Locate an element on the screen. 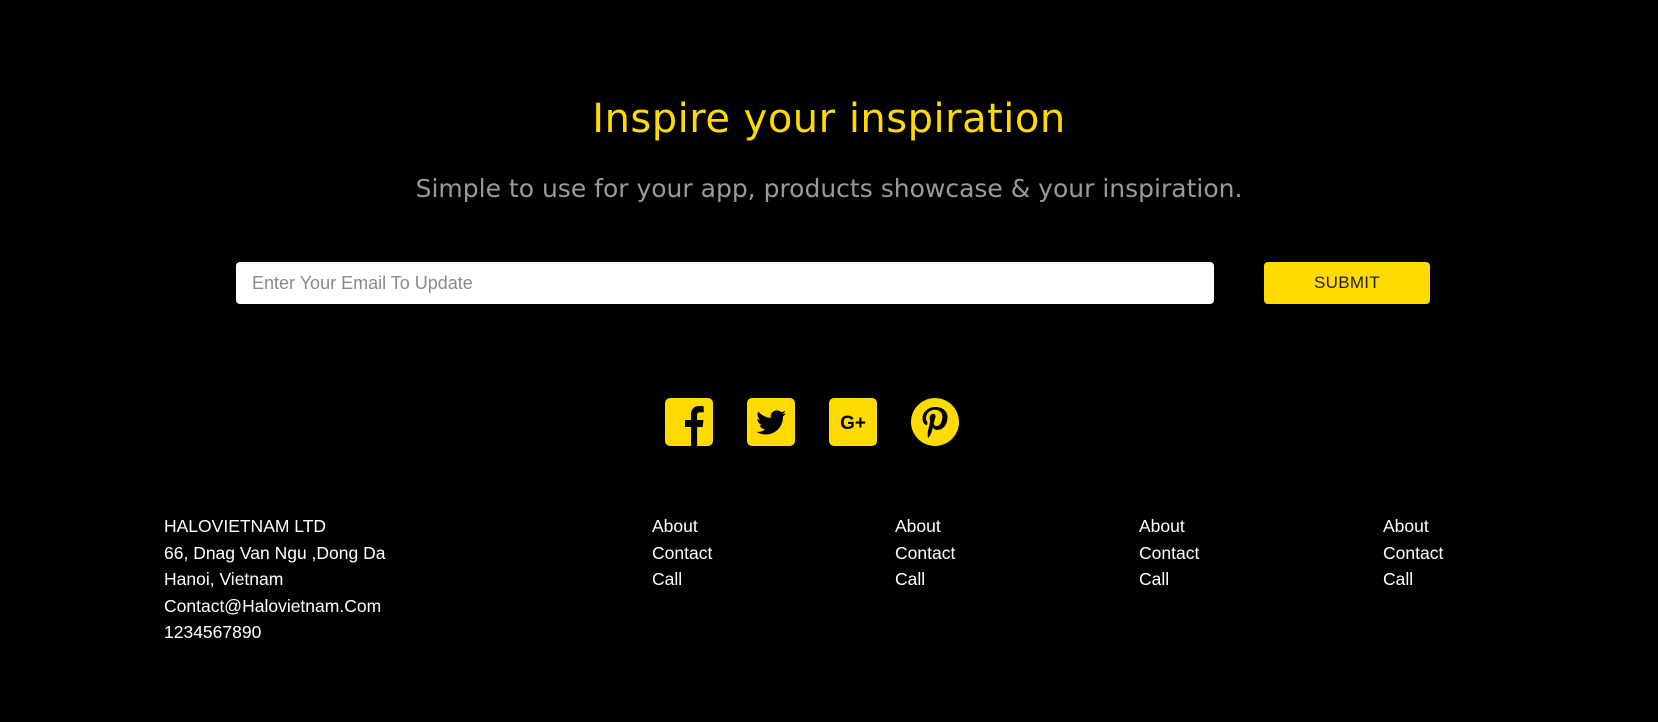 The height and width of the screenshot is (722, 1658). social-links: G+ is located at coordinates (812, 422).